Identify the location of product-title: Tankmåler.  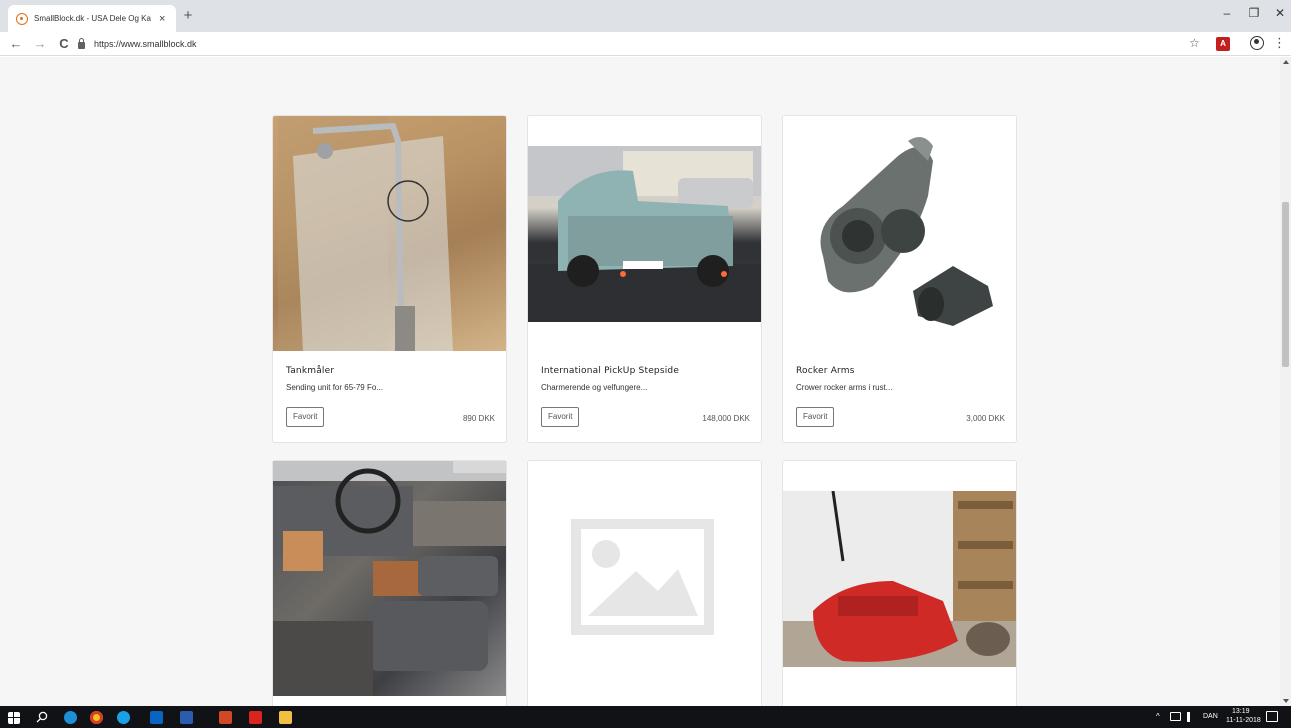
(390, 371).